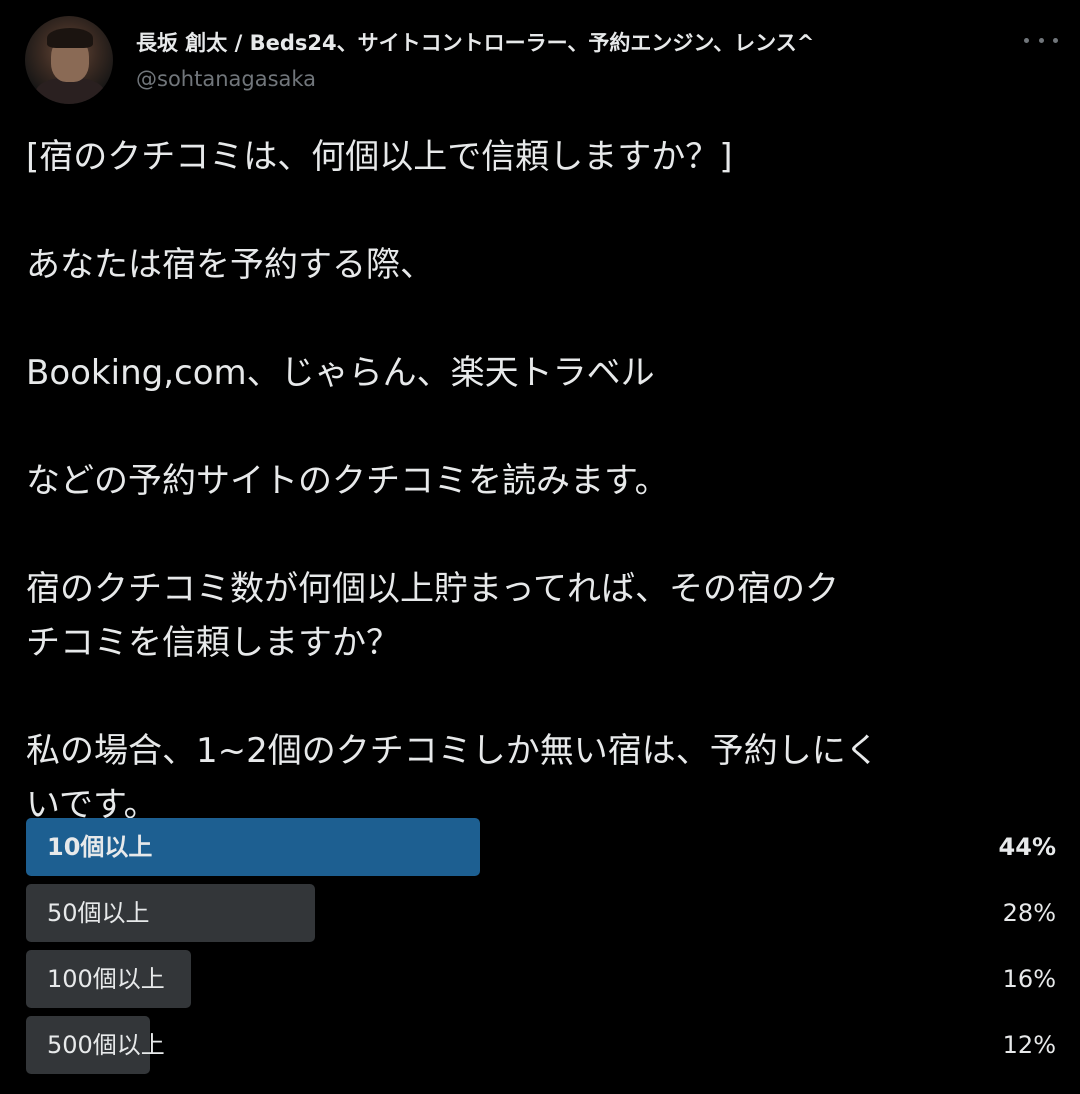  I want to click on poll-option-percent: 16%, so click(1029, 979).